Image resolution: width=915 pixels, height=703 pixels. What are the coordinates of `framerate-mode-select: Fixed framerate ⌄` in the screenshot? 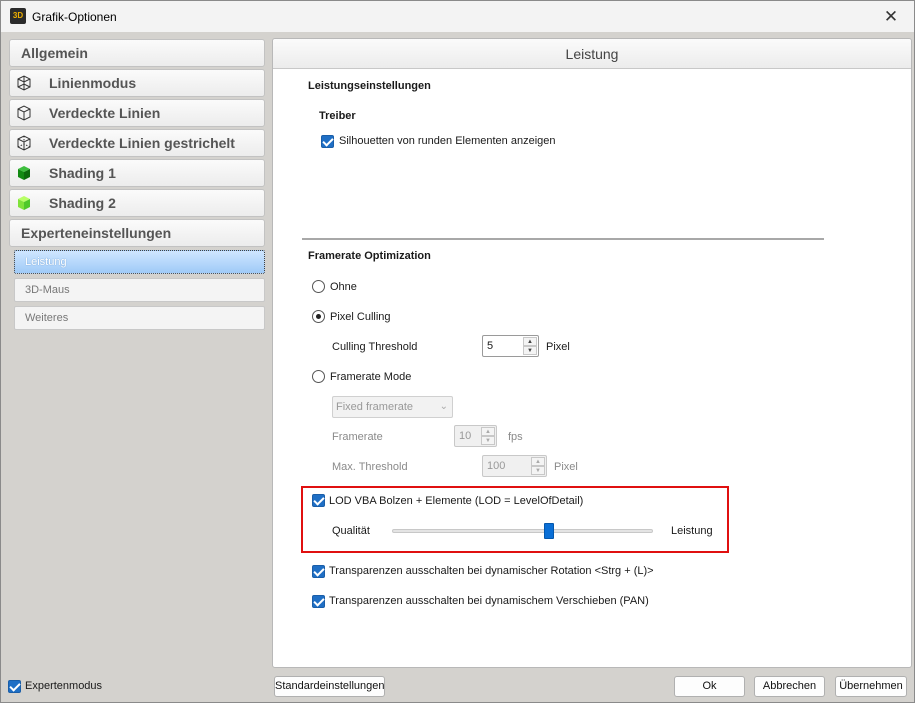 It's located at (392, 407).